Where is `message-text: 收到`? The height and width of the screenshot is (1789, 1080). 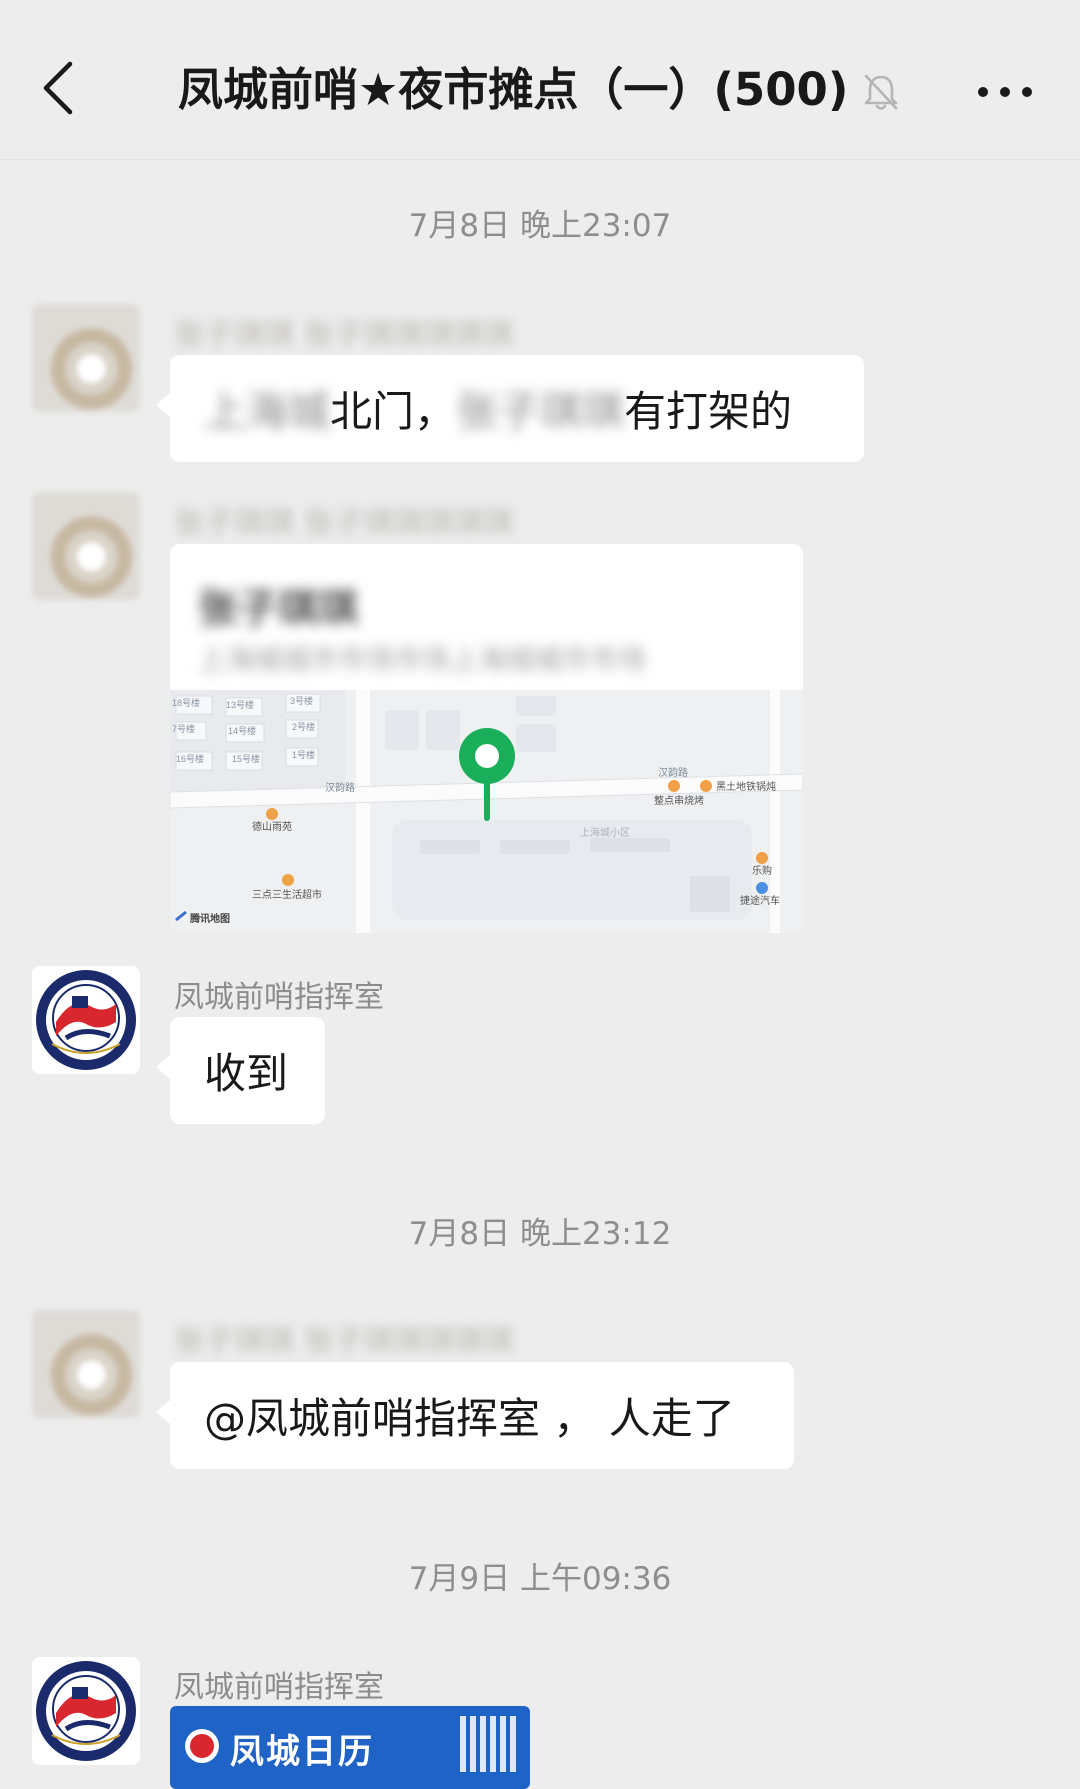 message-text: 收到 is located at coordinates (246, 1073).